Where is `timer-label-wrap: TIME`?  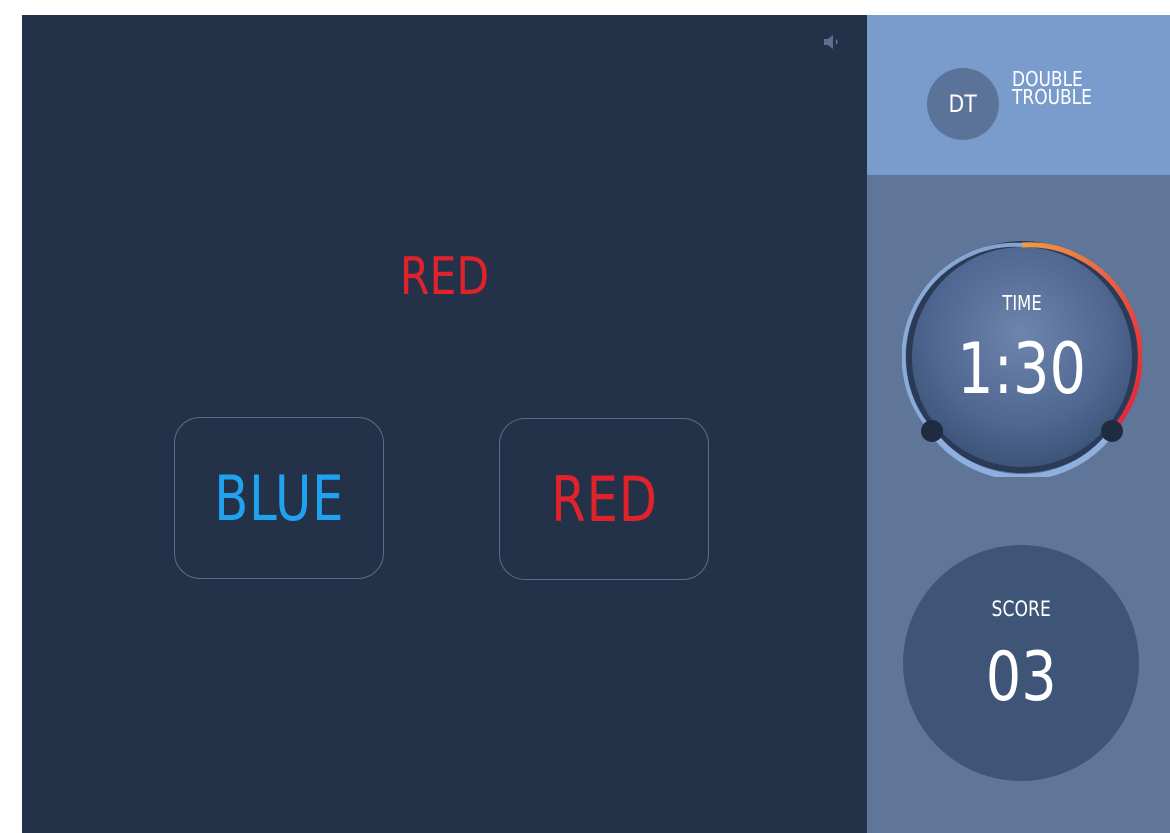 timer-label-wrap: TIME is located at coordinates (1022, 303).